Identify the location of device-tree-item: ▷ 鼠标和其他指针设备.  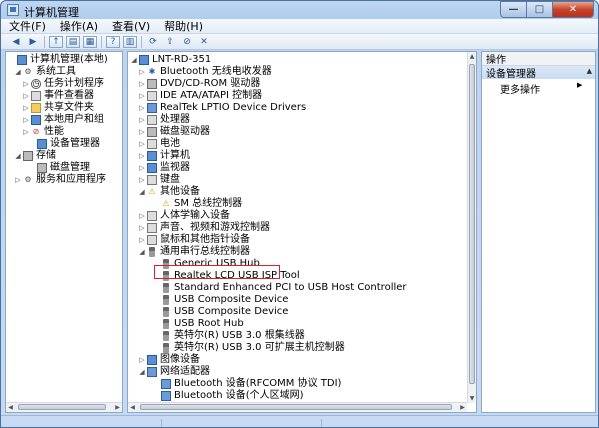
(194, 240).